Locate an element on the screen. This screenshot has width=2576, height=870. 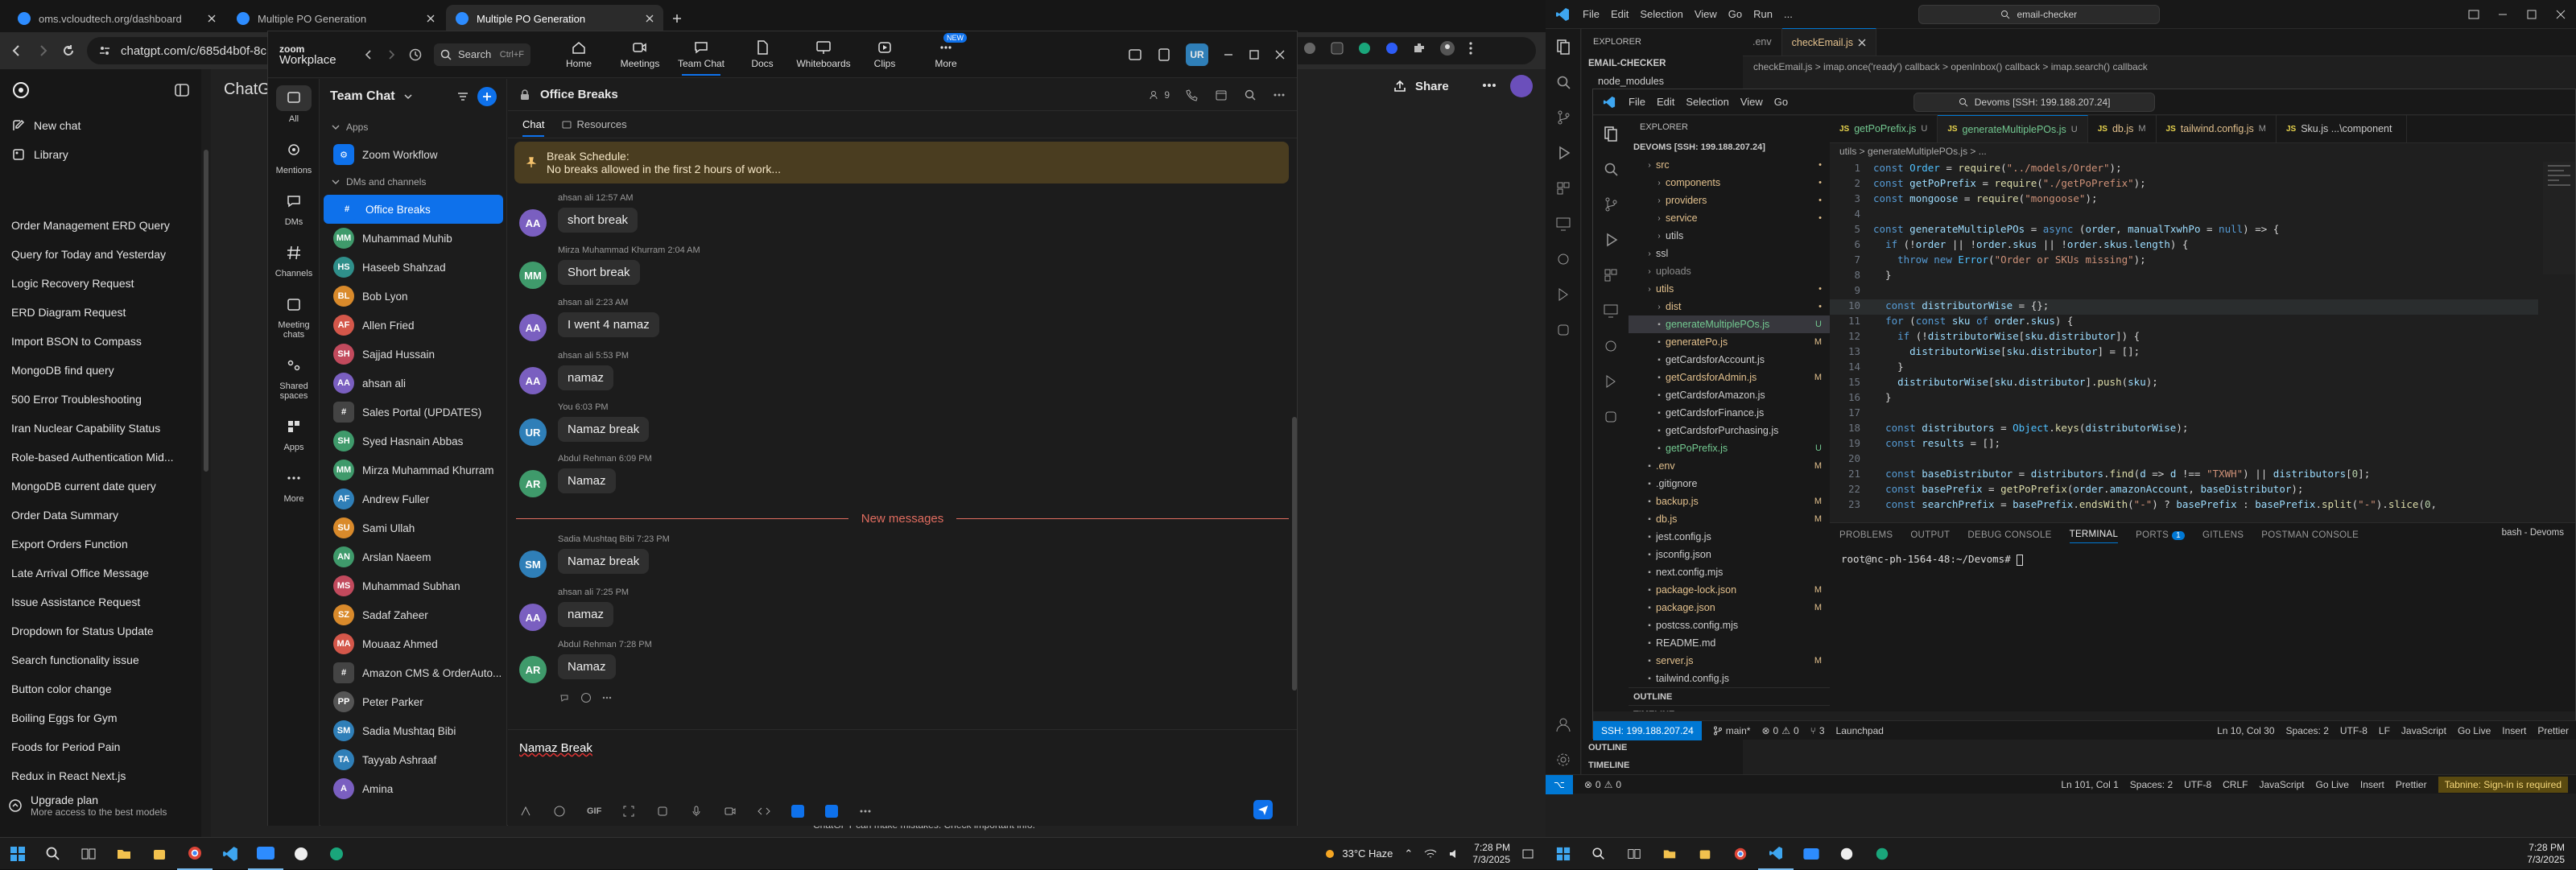
gitlens-icon is located at coordinates (1611, 346).